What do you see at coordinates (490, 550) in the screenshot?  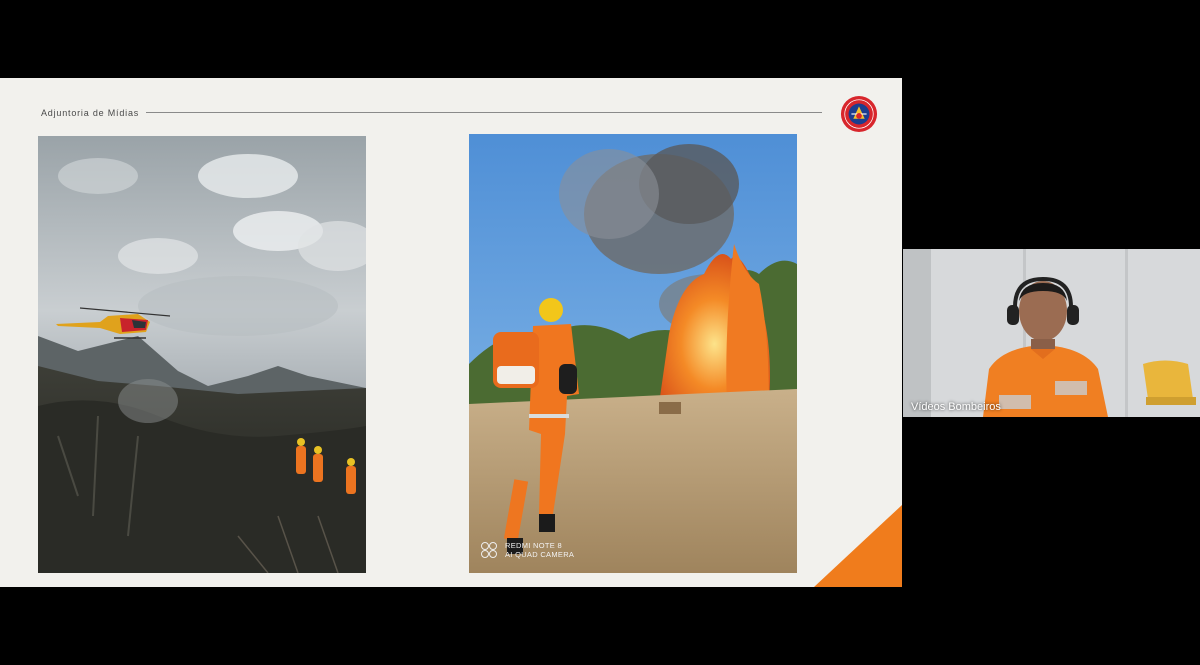 I see `camera-lens-icon` at bounding box center [490, 550].